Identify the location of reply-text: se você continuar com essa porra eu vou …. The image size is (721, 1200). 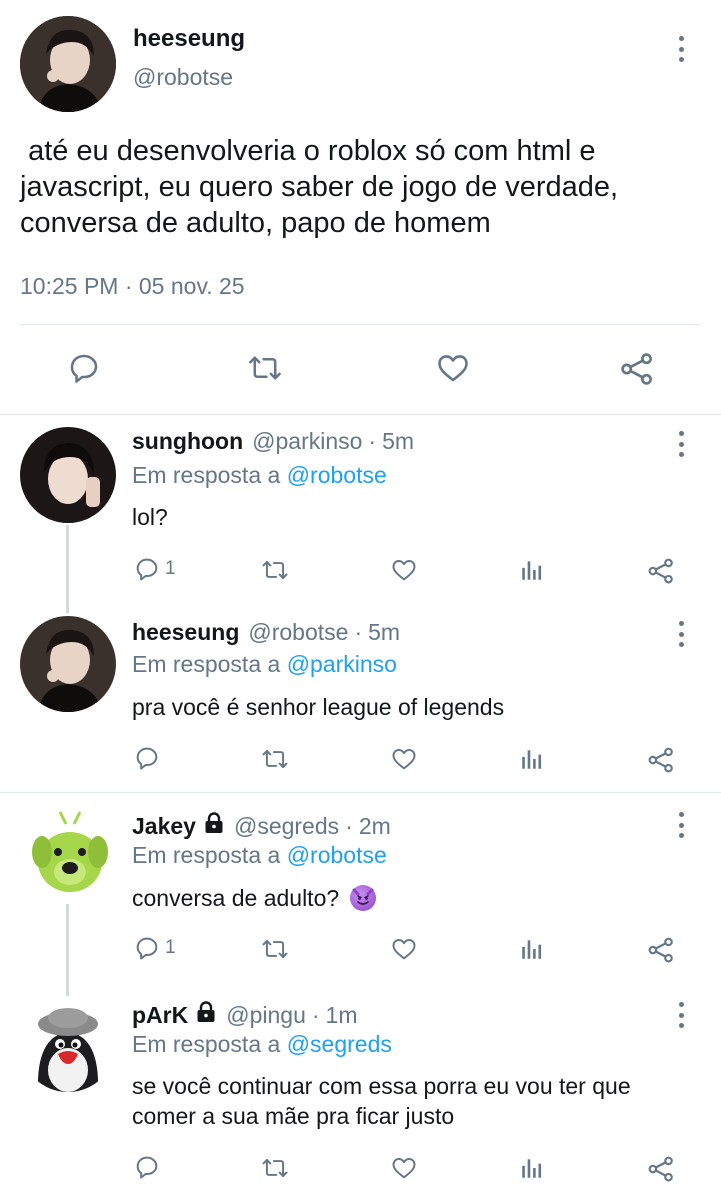
(381, 1101).